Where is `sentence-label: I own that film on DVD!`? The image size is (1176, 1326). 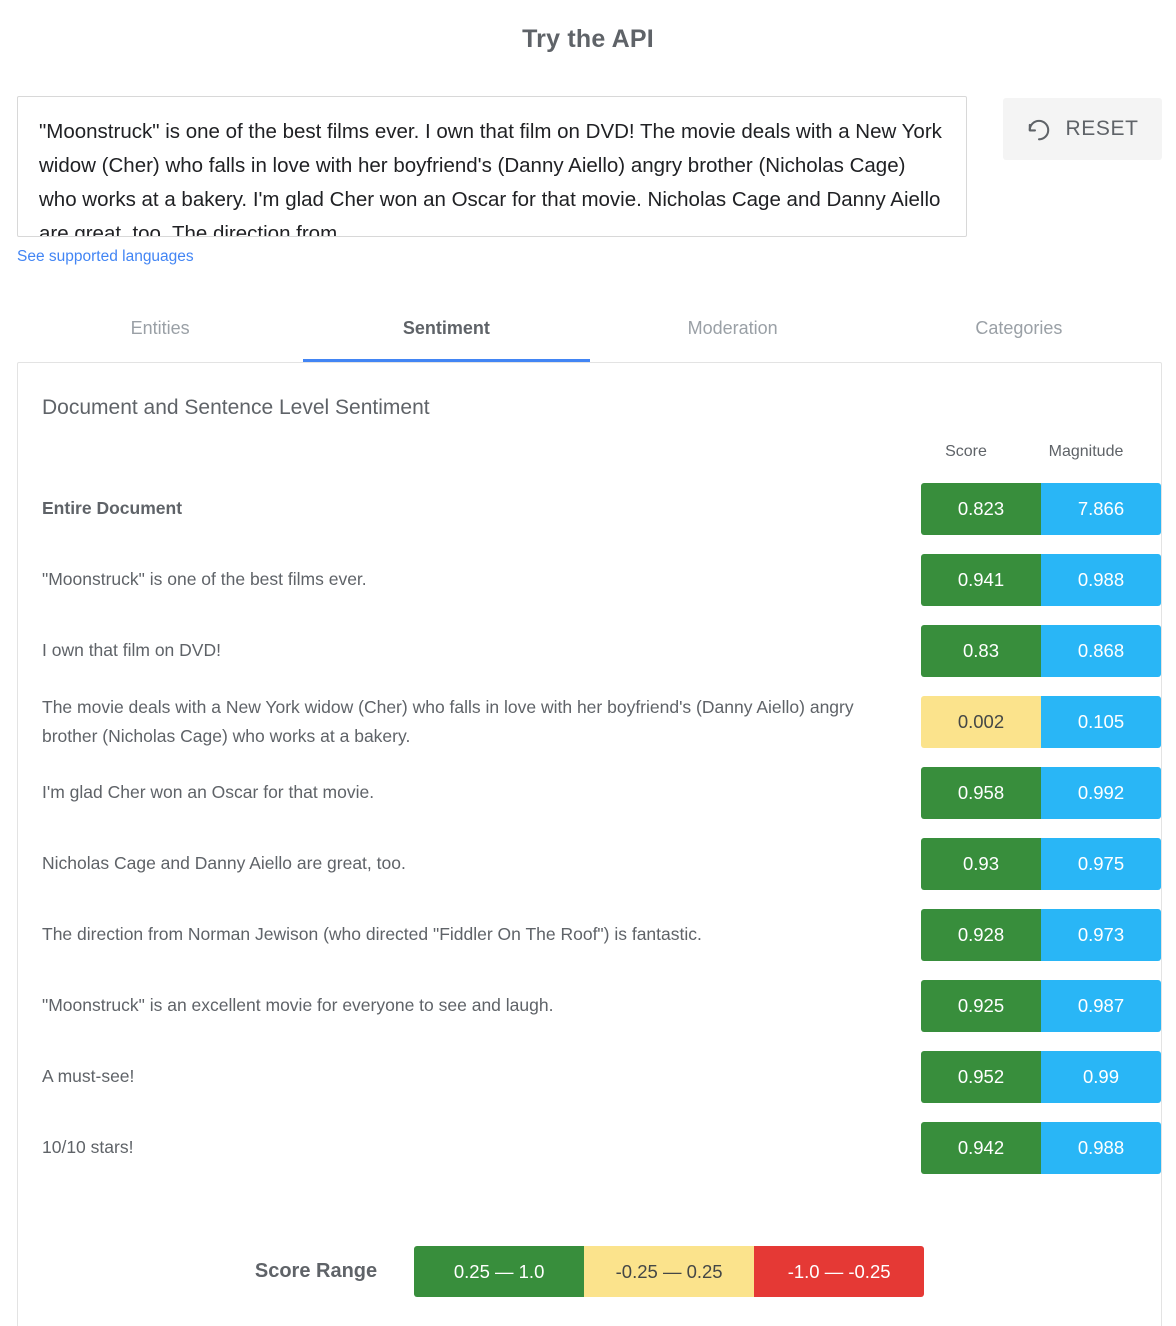
sentence-label: I own that film on DVD! is located at coordinates (131, 650).